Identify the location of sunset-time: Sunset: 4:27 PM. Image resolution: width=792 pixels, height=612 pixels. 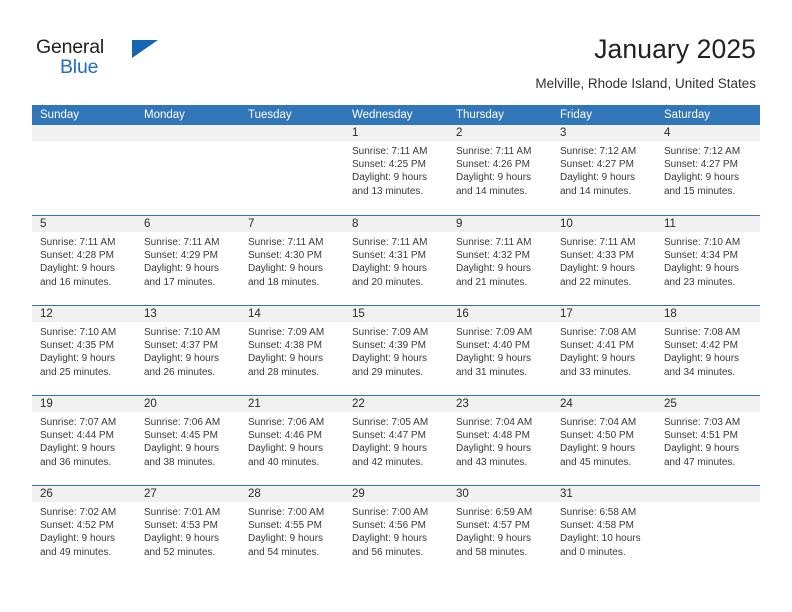
(701, 165).